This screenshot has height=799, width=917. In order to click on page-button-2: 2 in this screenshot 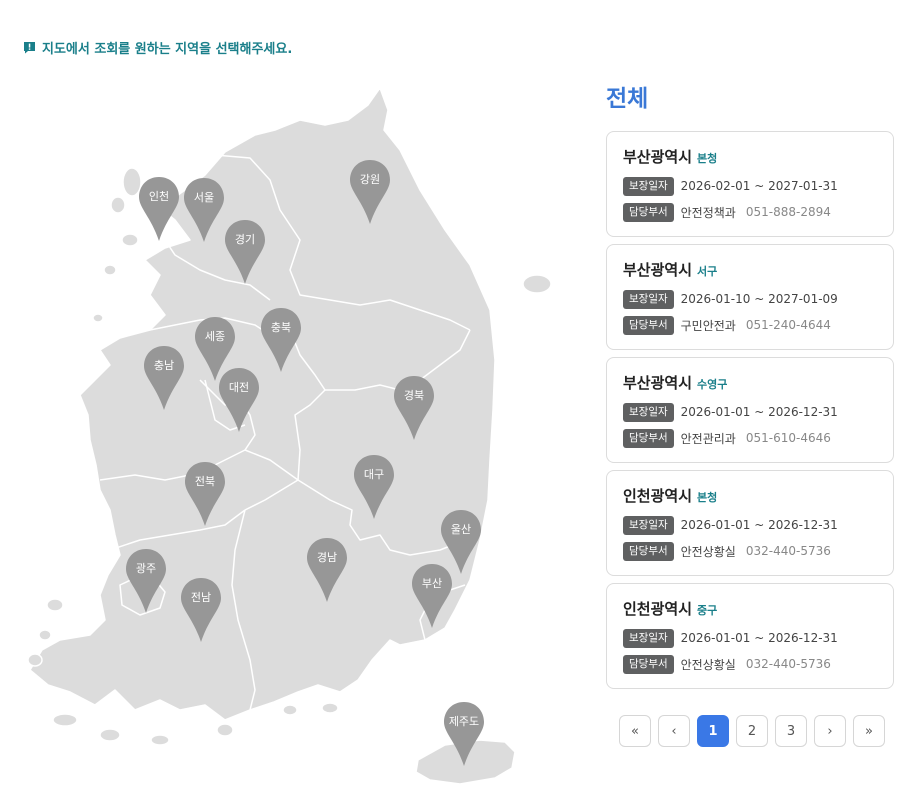, I will do `click(752, 731)`.